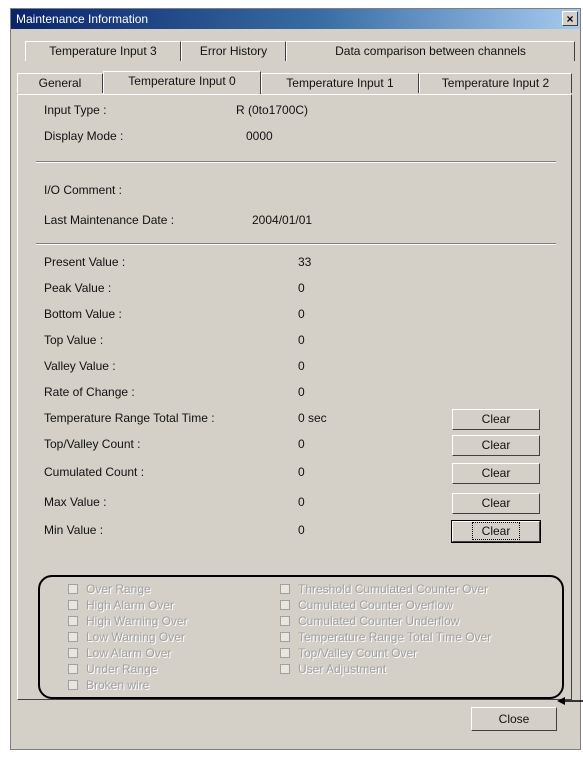 The image size is (583, 760). Describe the element at coordinates (496, 445) in the screenshot. I see `clear-top-valley-count-button: Clear` at that location.